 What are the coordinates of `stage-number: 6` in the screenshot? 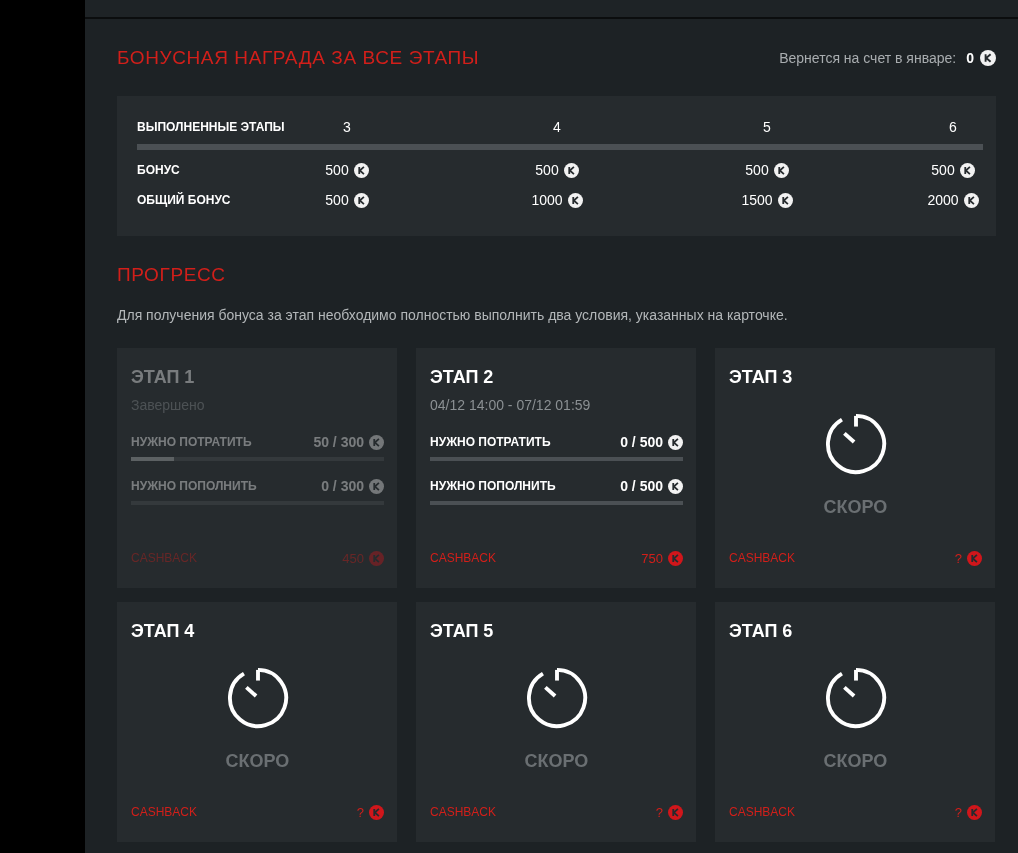 It's located at (953, 127).